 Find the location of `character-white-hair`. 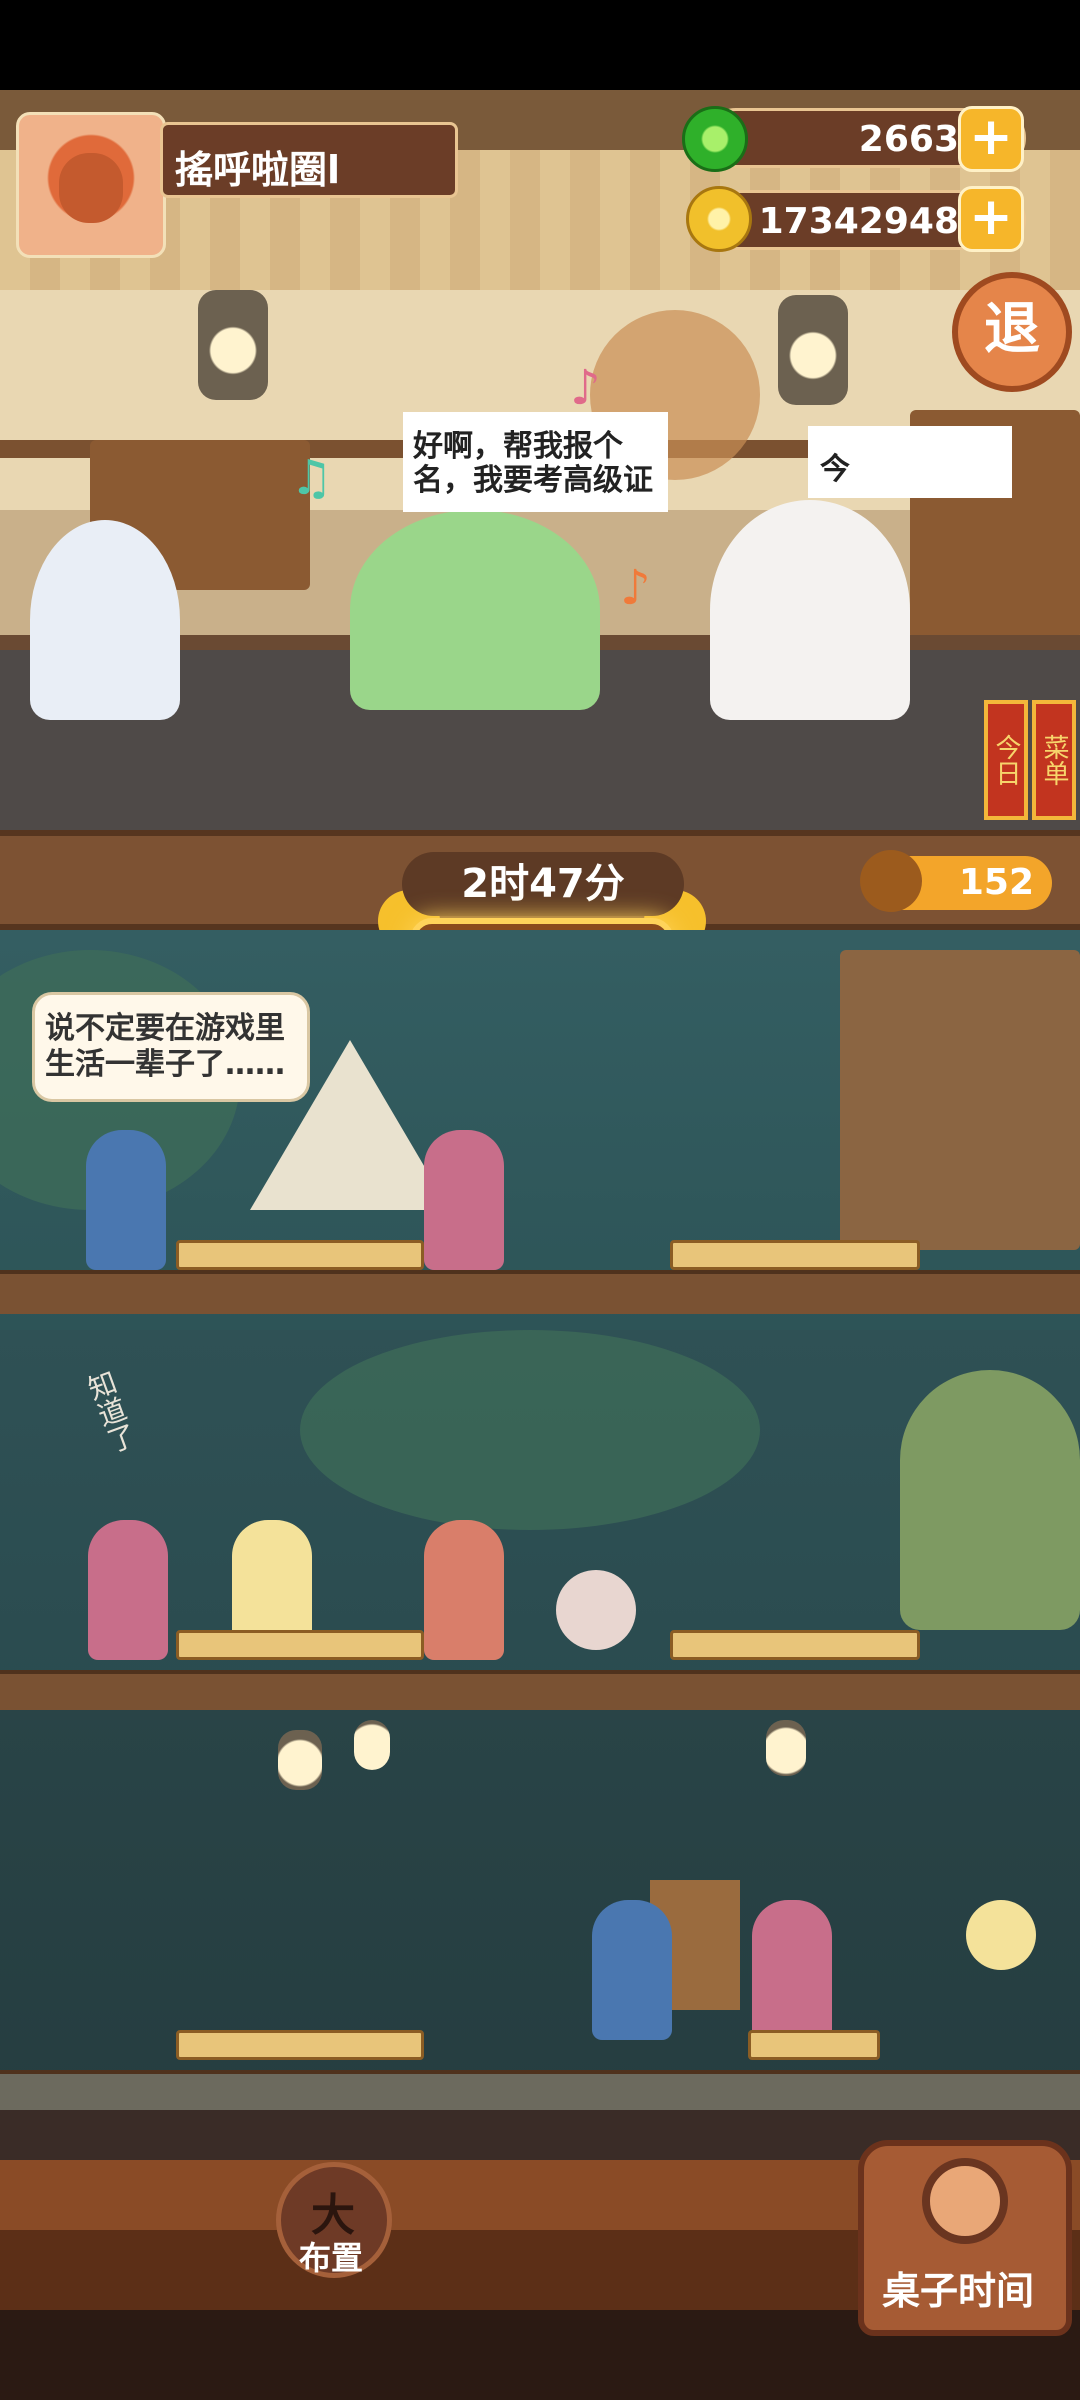

character-white-hair is located at coordinates (105, 620).